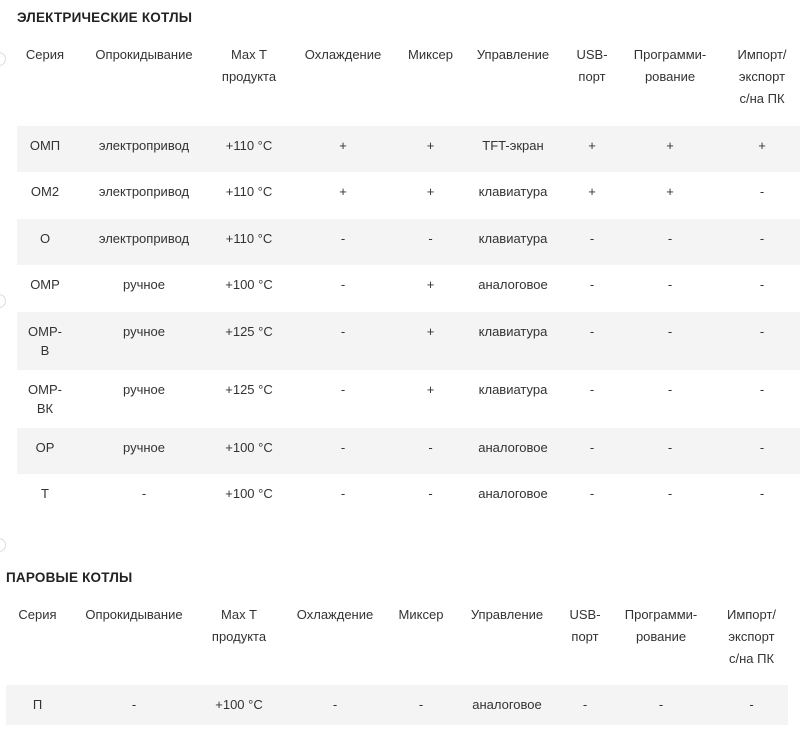  Describe the element at coordinates (45, 149) in the screenshot. I see `series-cell: ОМП` at that location.